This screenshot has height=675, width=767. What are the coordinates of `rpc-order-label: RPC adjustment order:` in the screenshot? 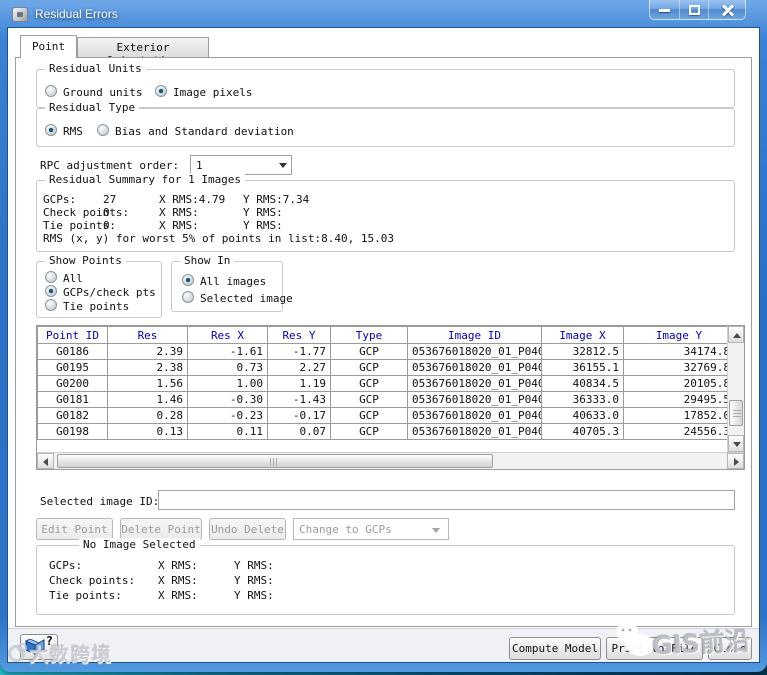 It's located at (110, 165).